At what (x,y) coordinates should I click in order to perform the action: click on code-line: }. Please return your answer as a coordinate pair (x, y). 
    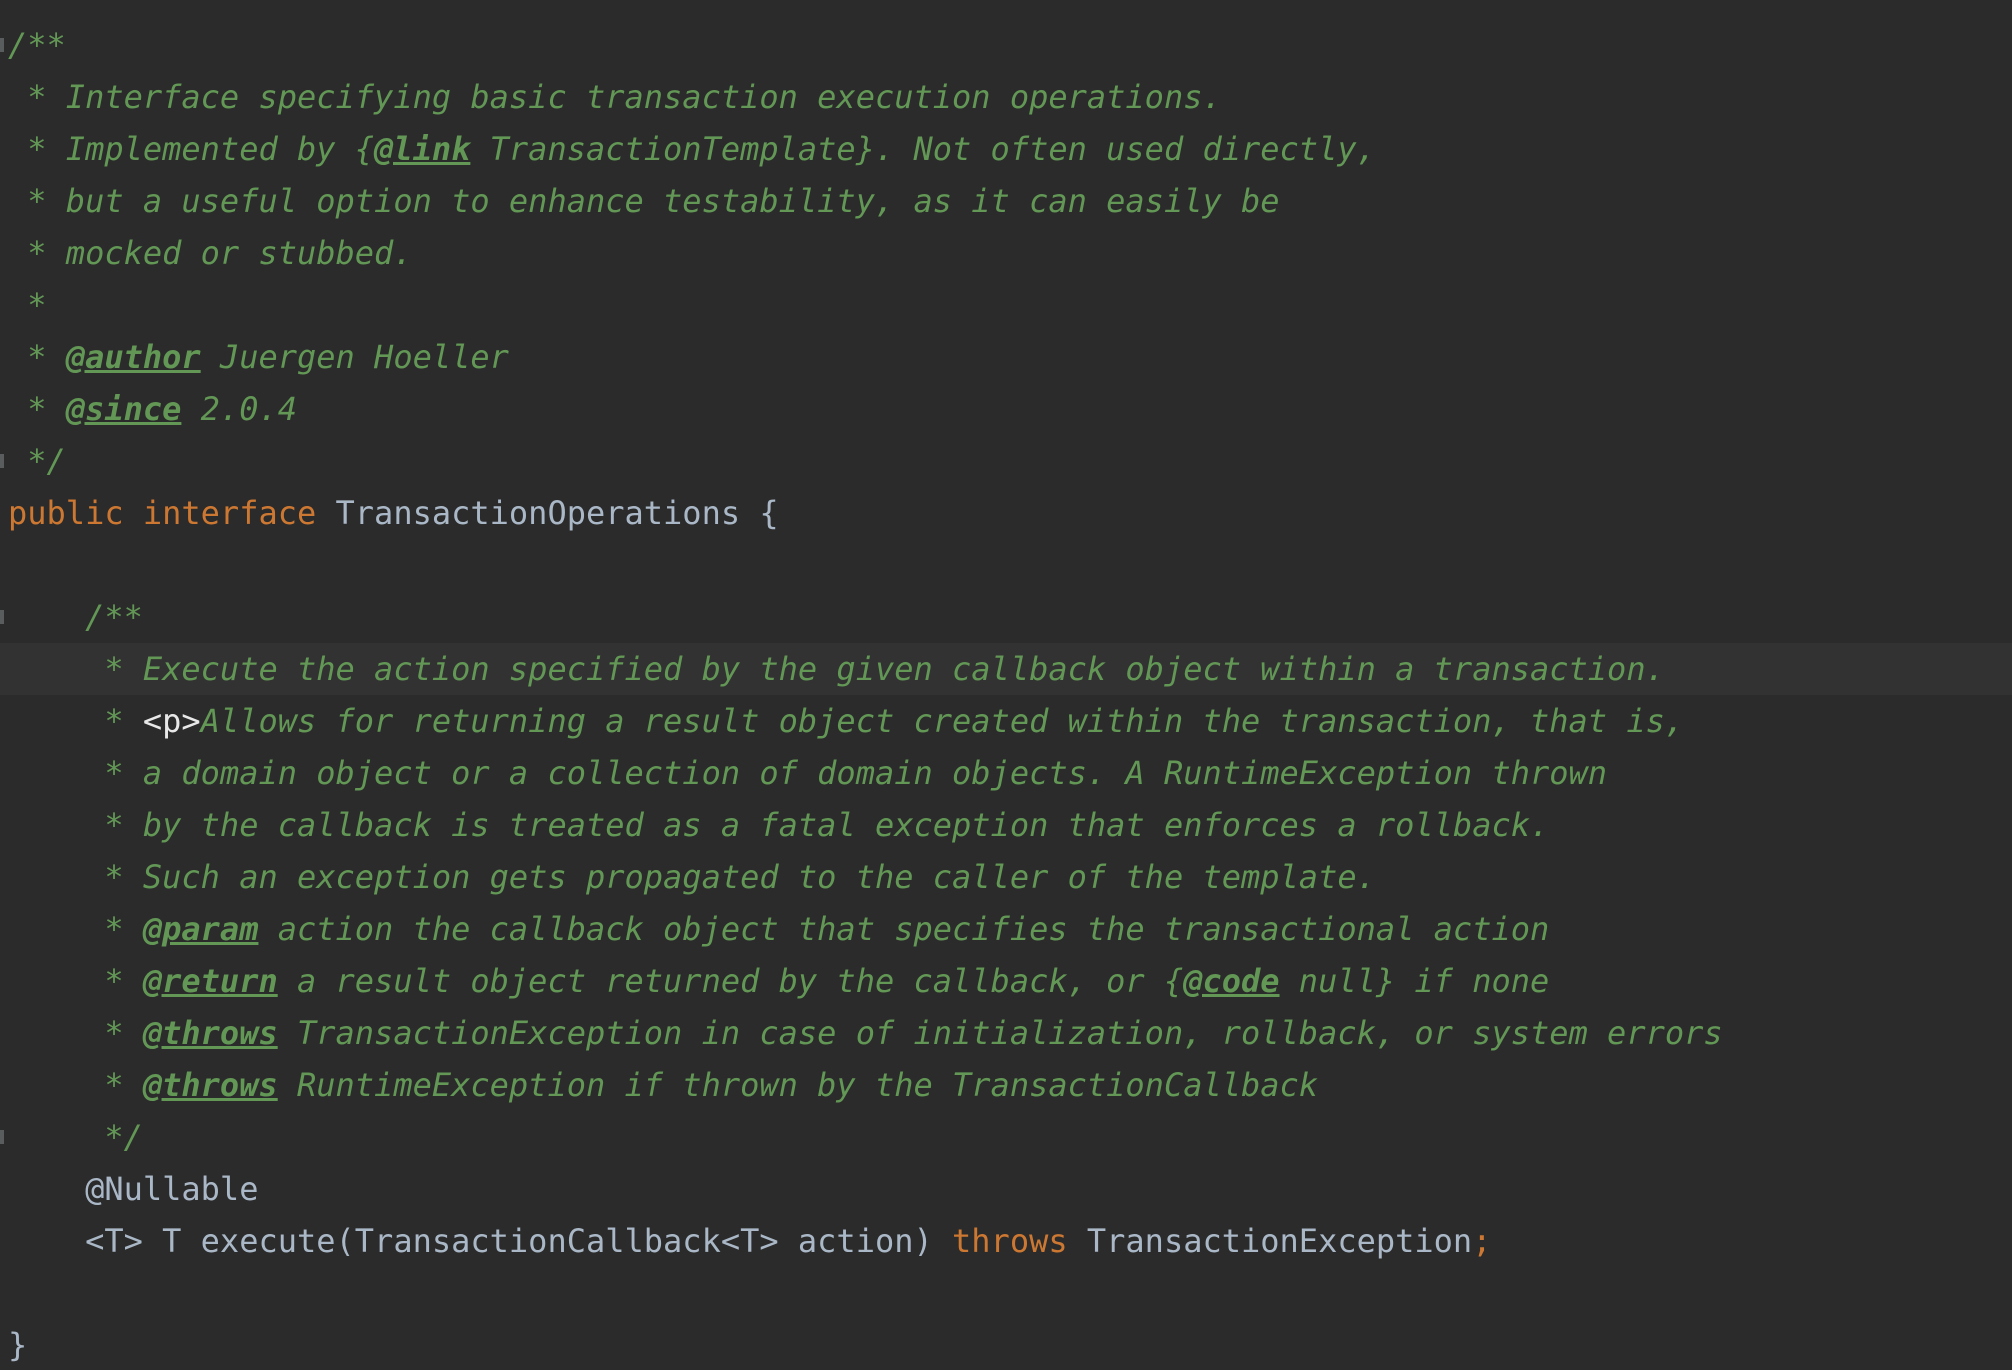
    Looking at the image, I should click on (1006, 1344).